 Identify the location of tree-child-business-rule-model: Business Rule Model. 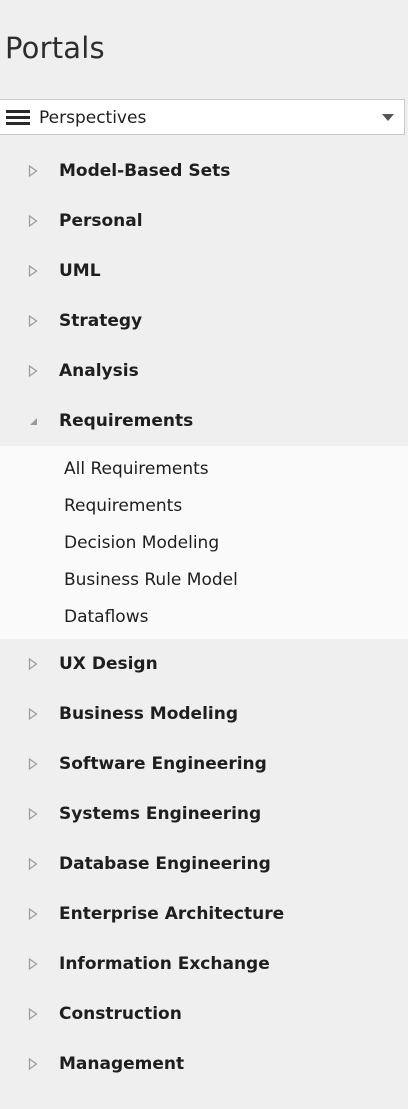
(204, 579).